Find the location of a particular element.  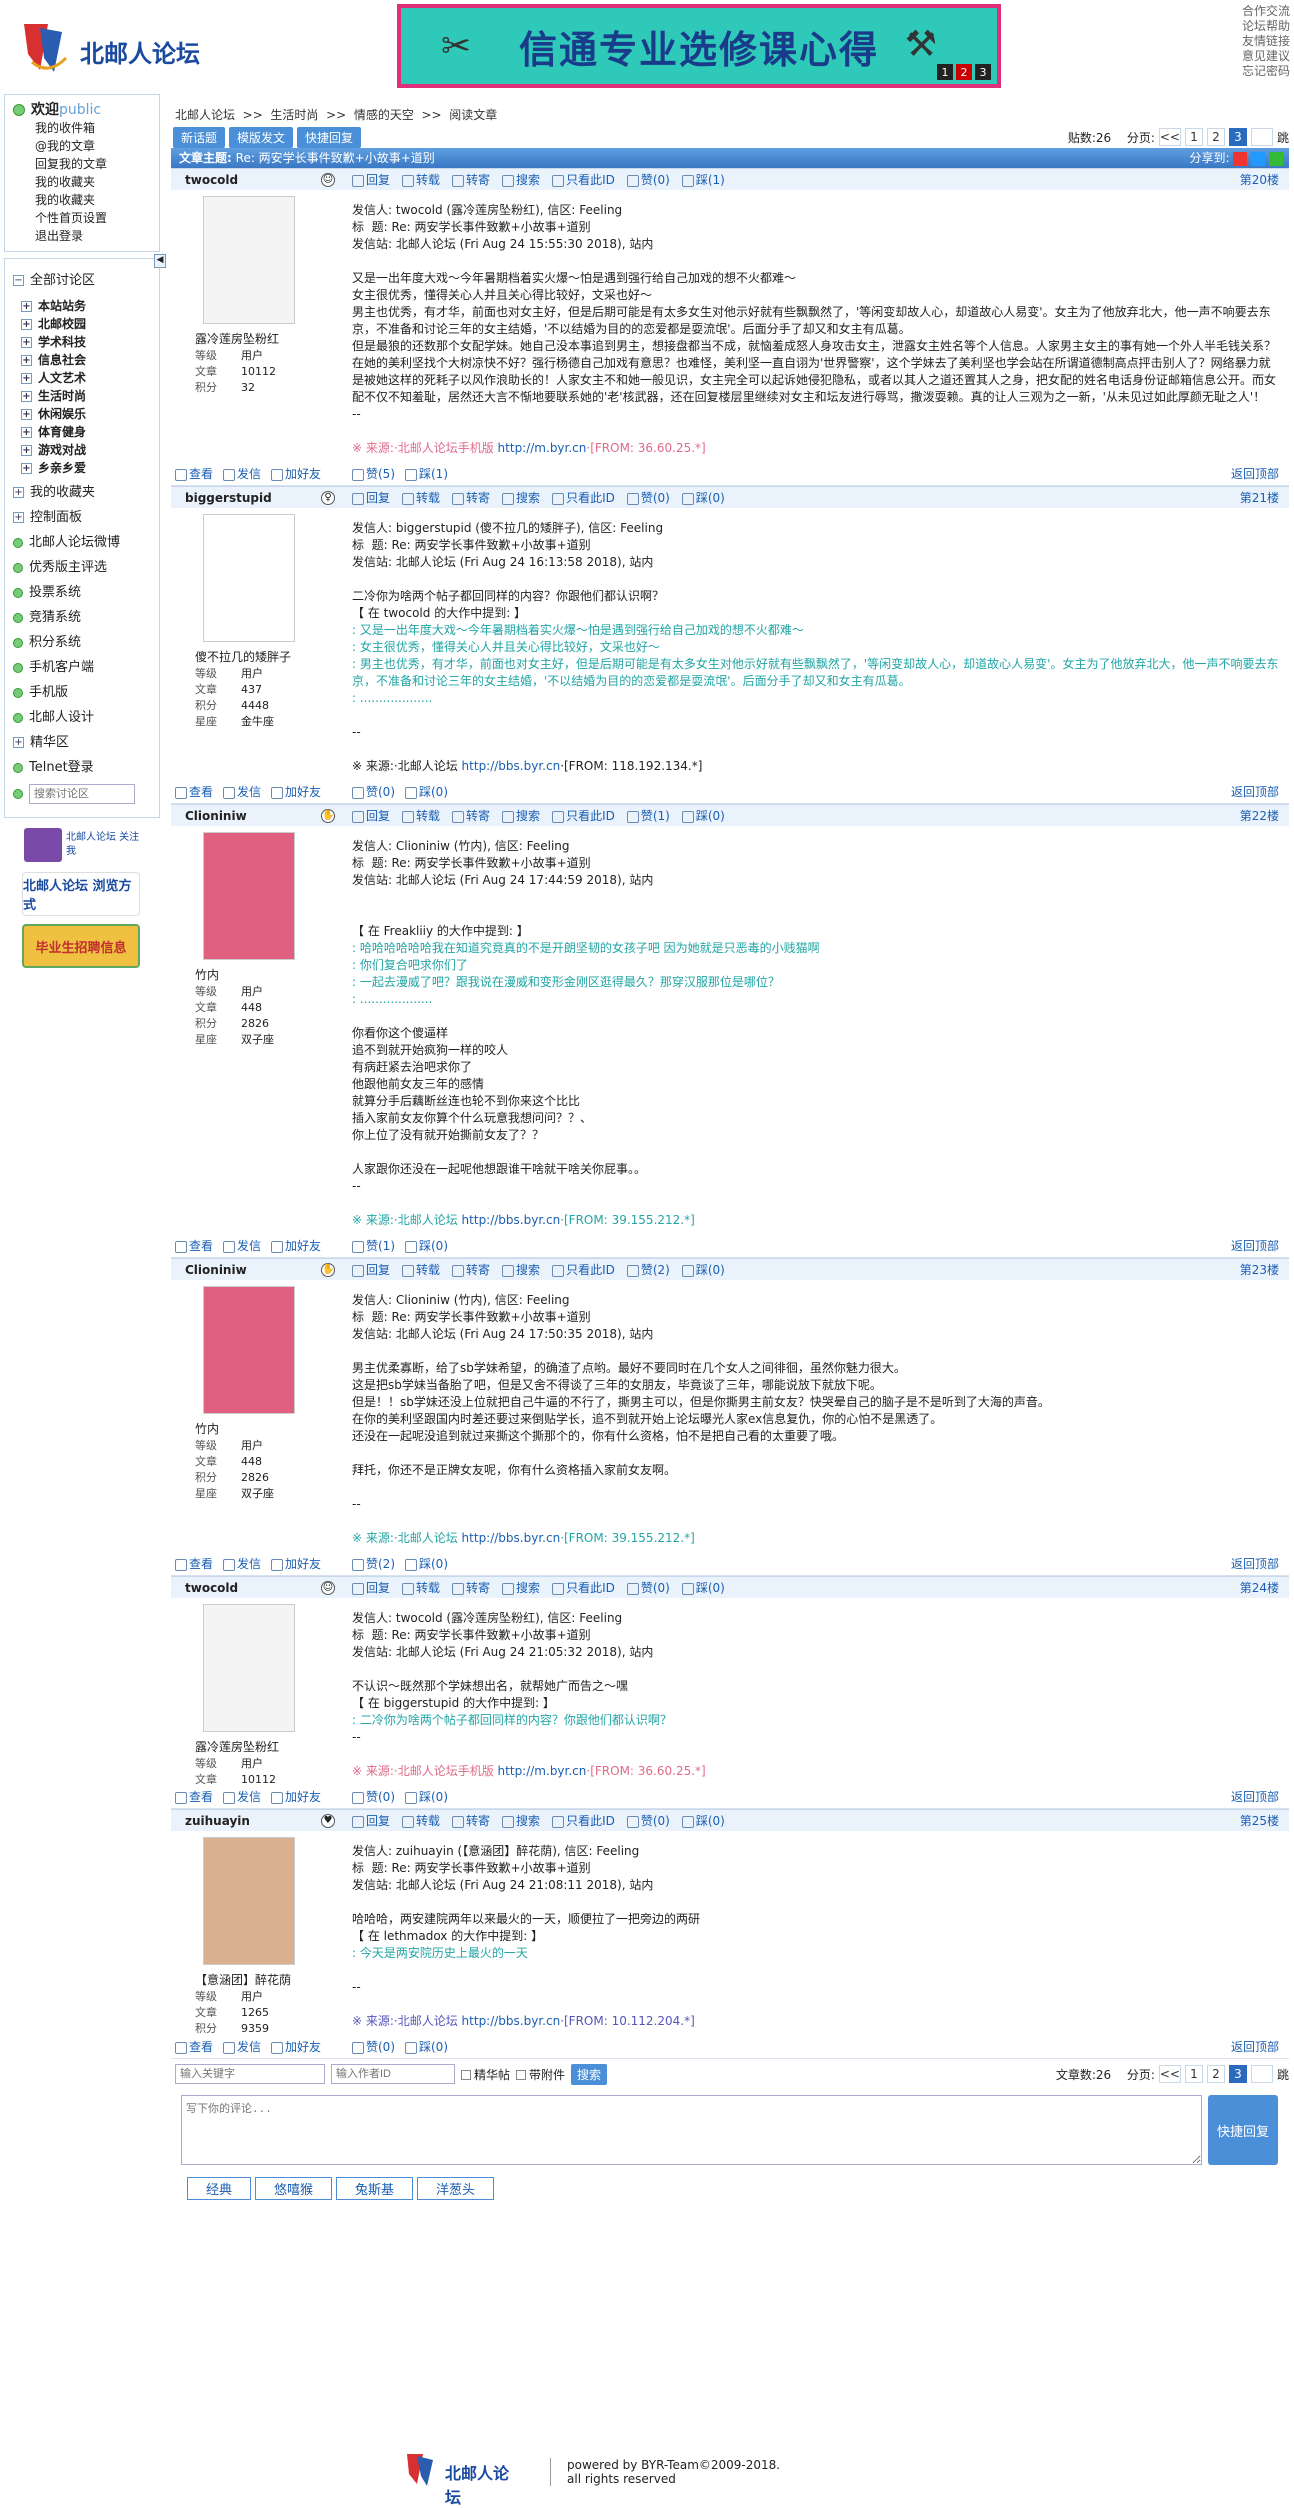

page-prev: << is located at coordinates (1169, 137).